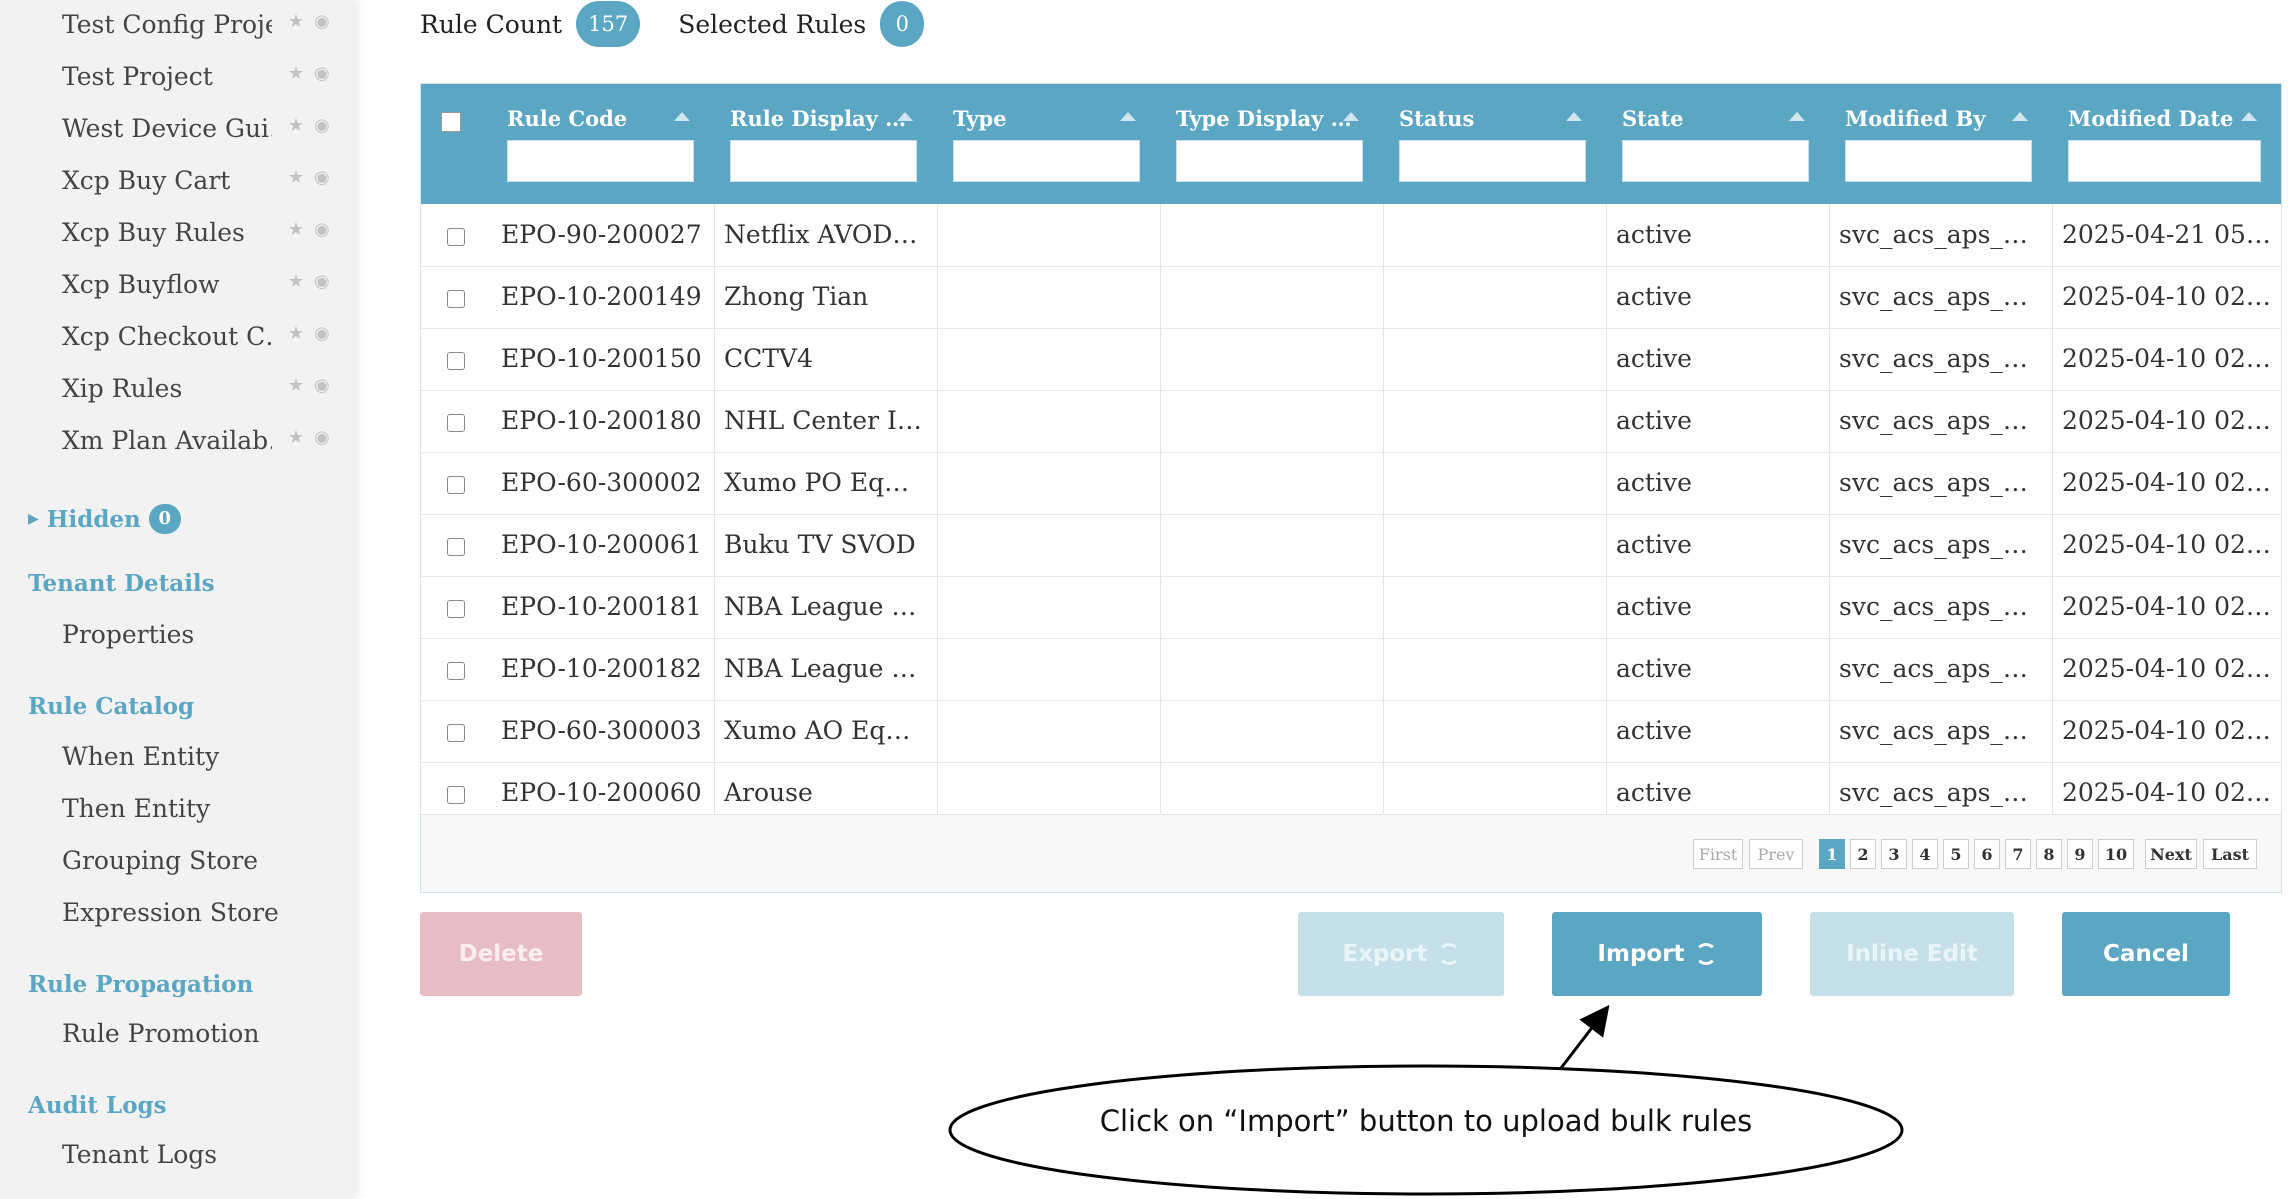  I want to click on project-item: Xcp Buyflow ★ ◉, so click(207, 284).